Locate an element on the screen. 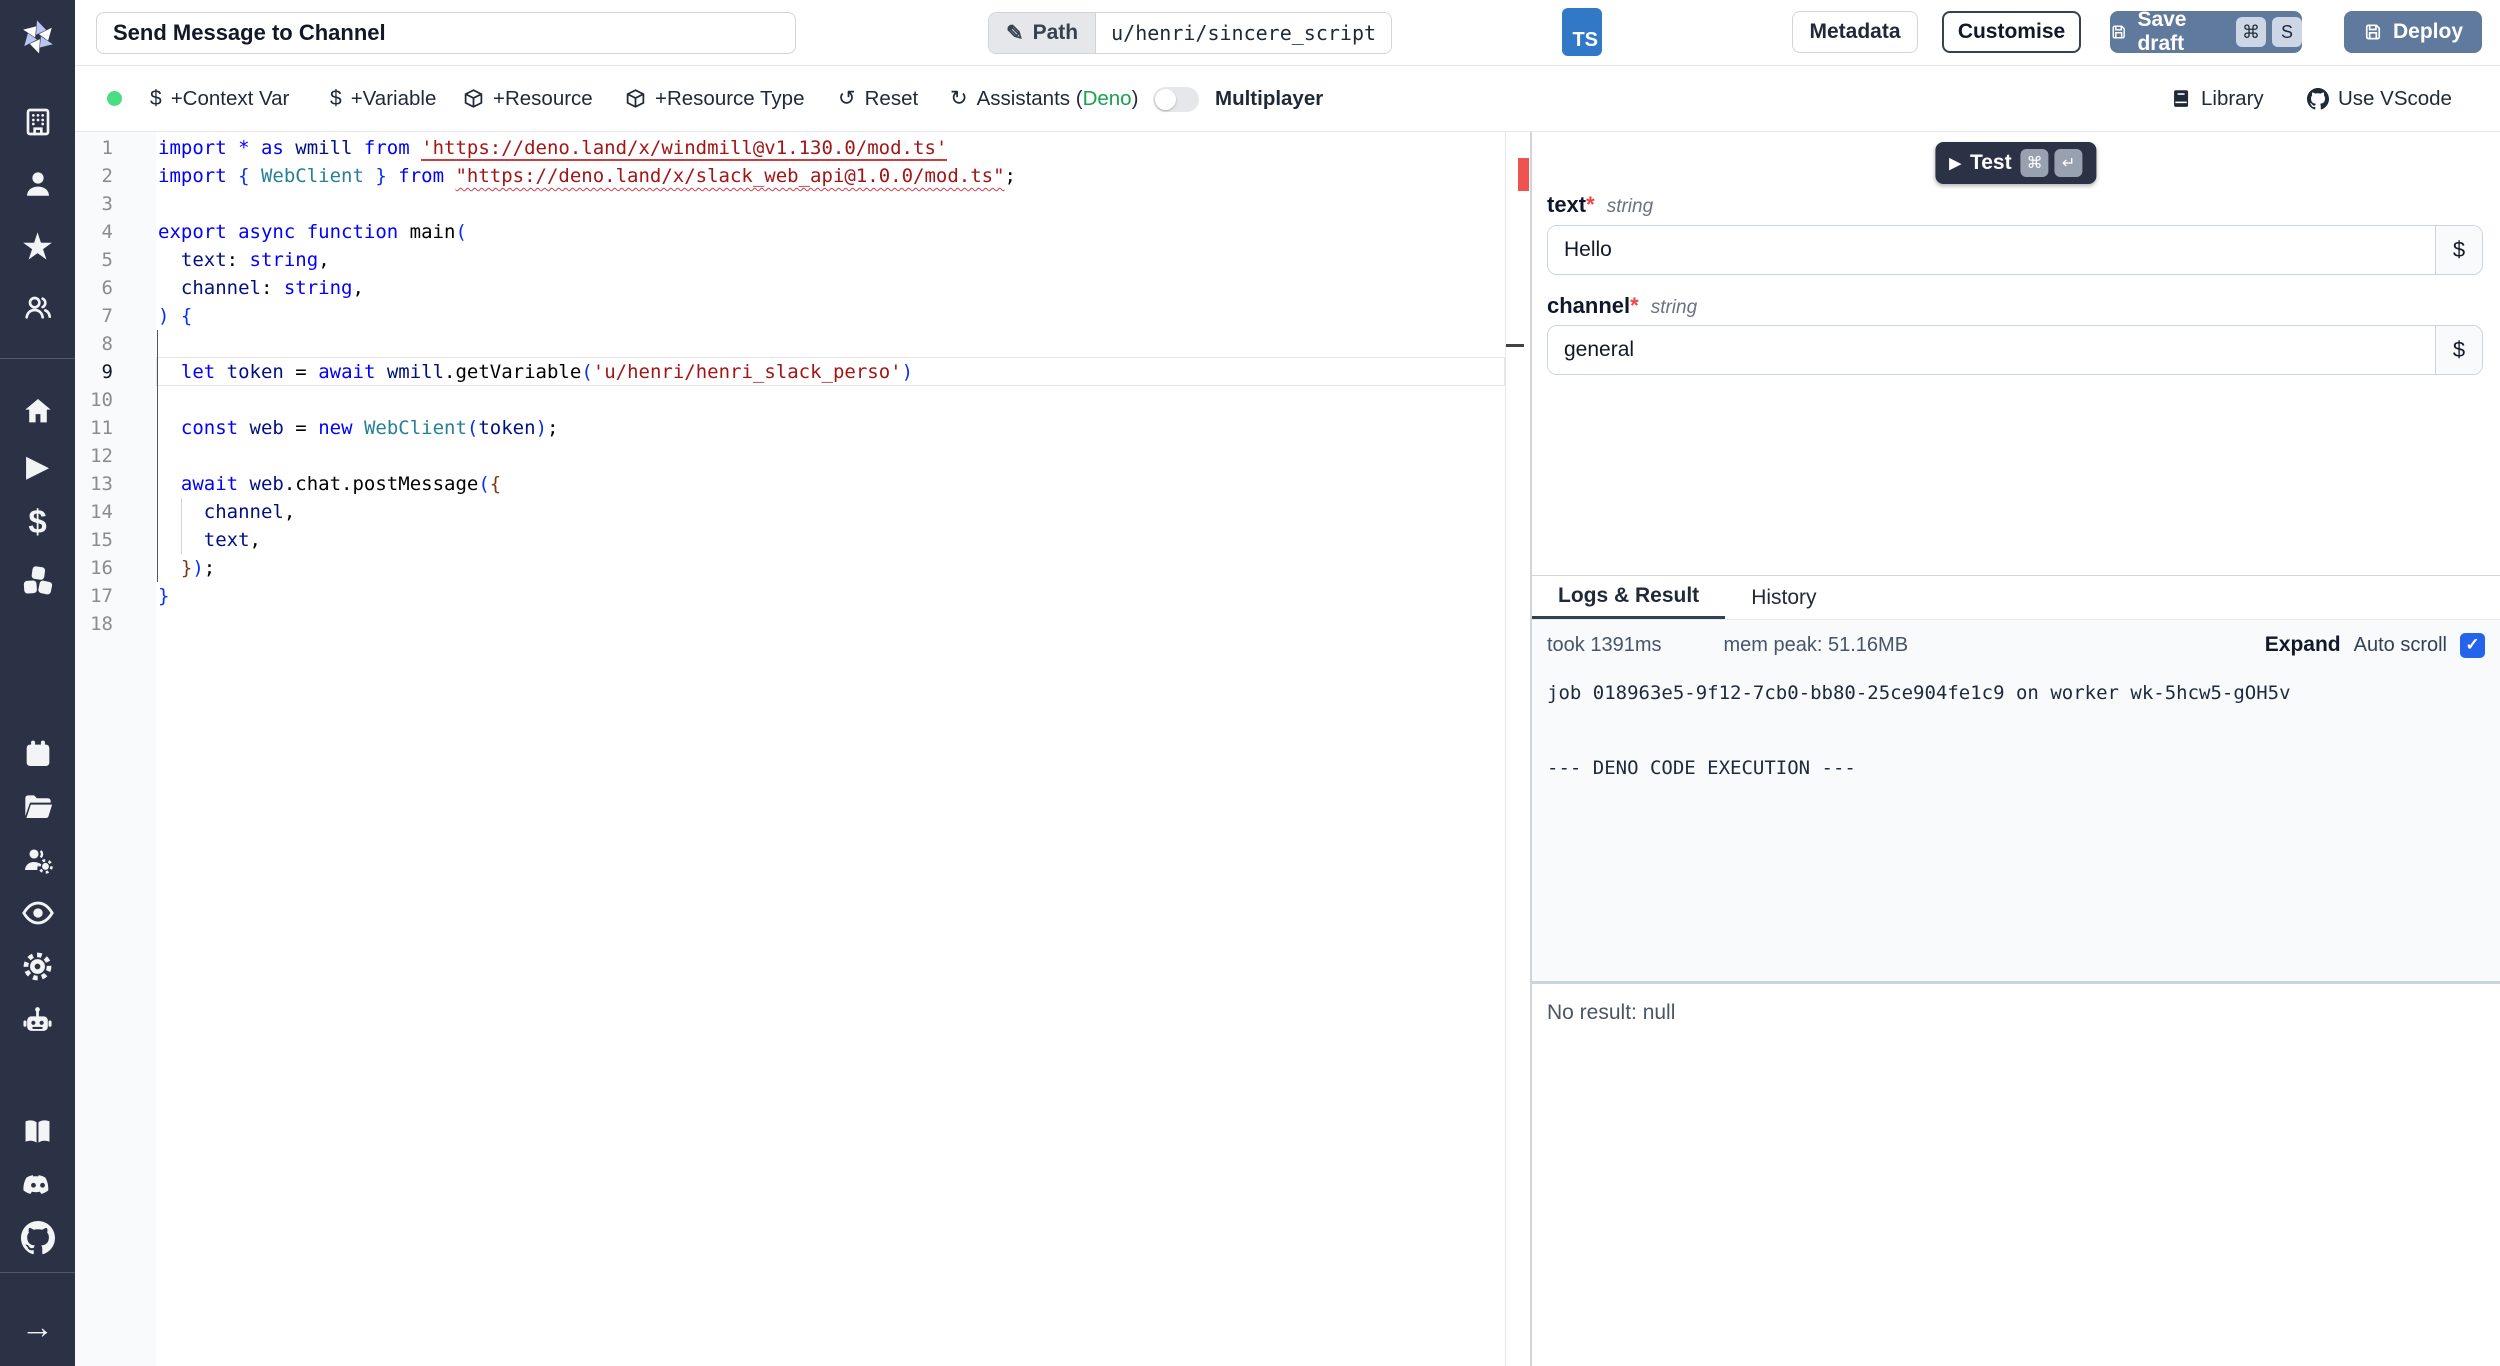  package-icon is located at coordinates (635, 98).